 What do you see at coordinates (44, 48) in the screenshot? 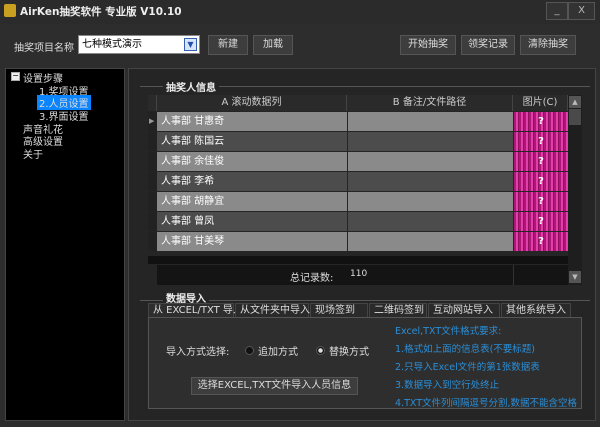
I see `project-label: 抽奖项目名称` at bounding box center [44, 48].